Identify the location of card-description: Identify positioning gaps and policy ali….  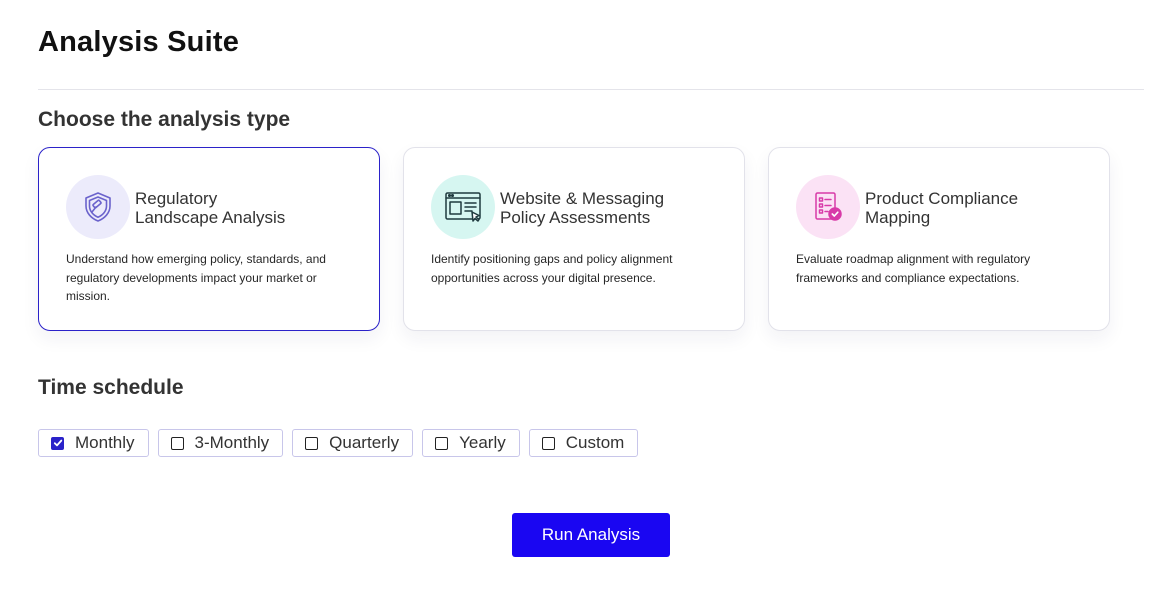
(552, 268).